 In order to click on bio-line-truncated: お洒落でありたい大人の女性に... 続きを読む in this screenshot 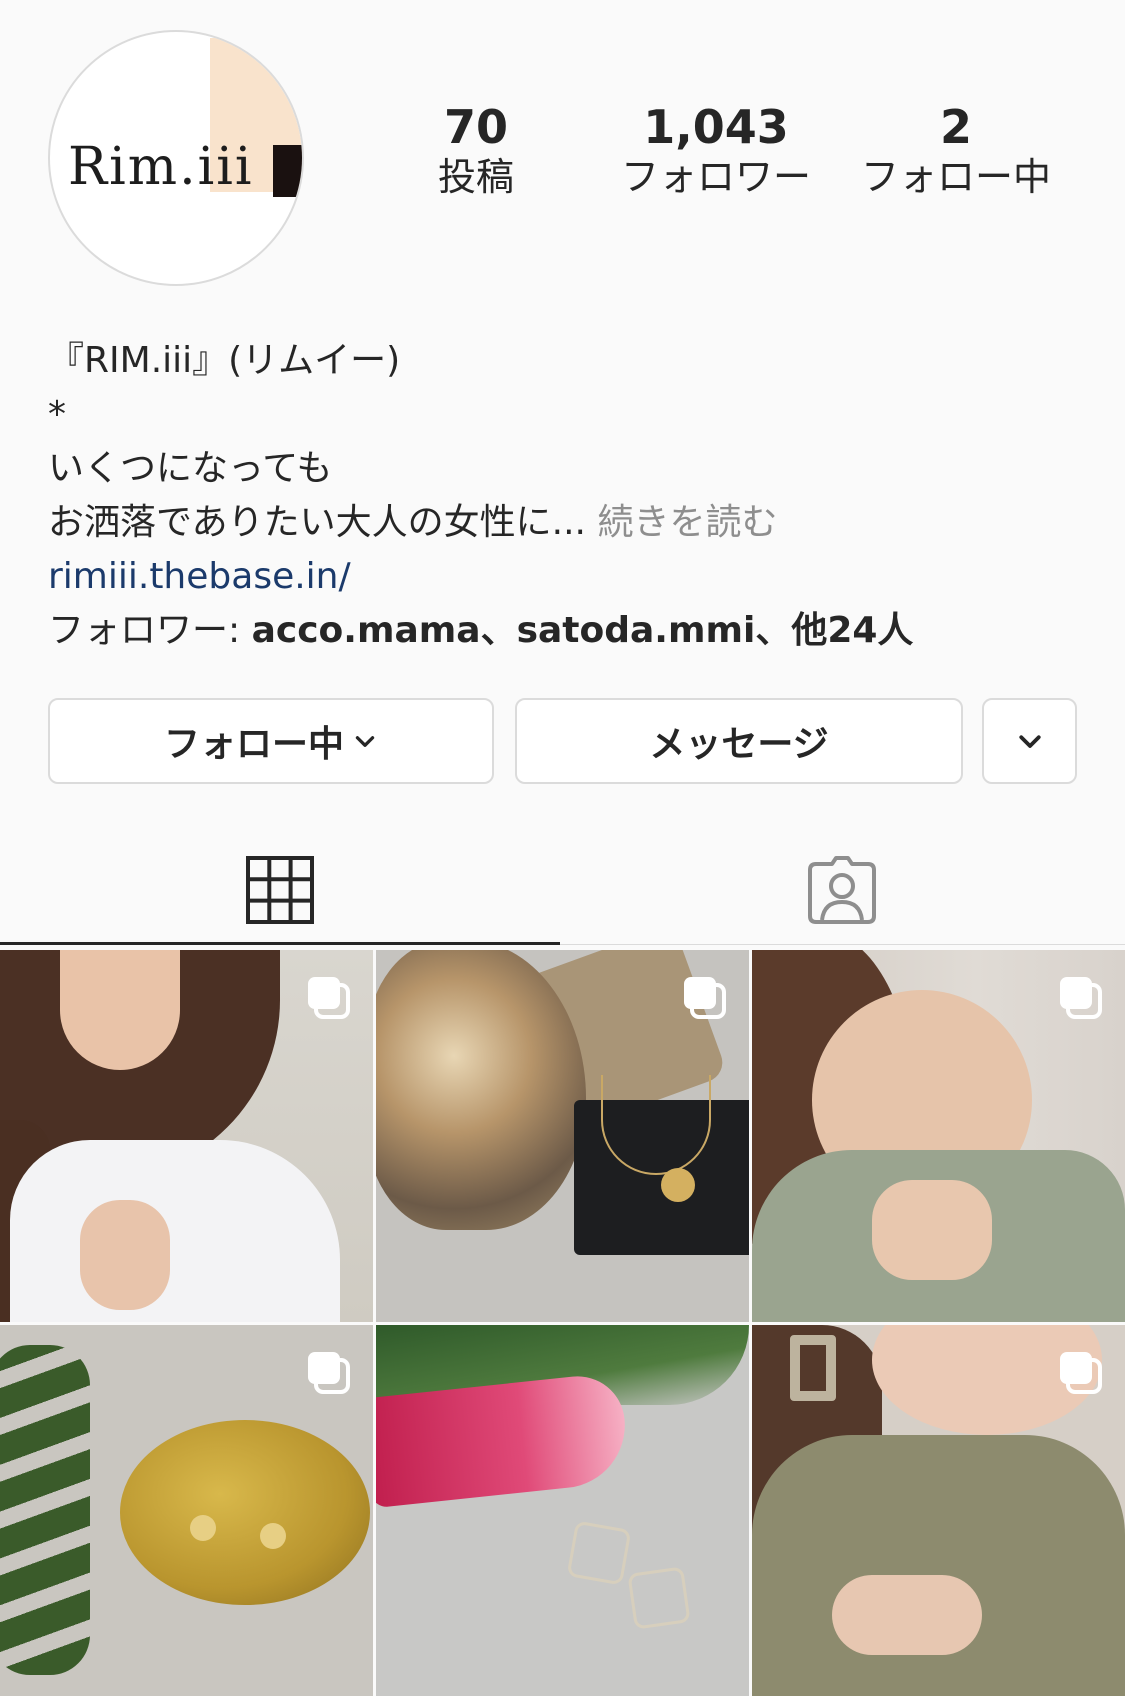, I will do `click(568, 523)`.